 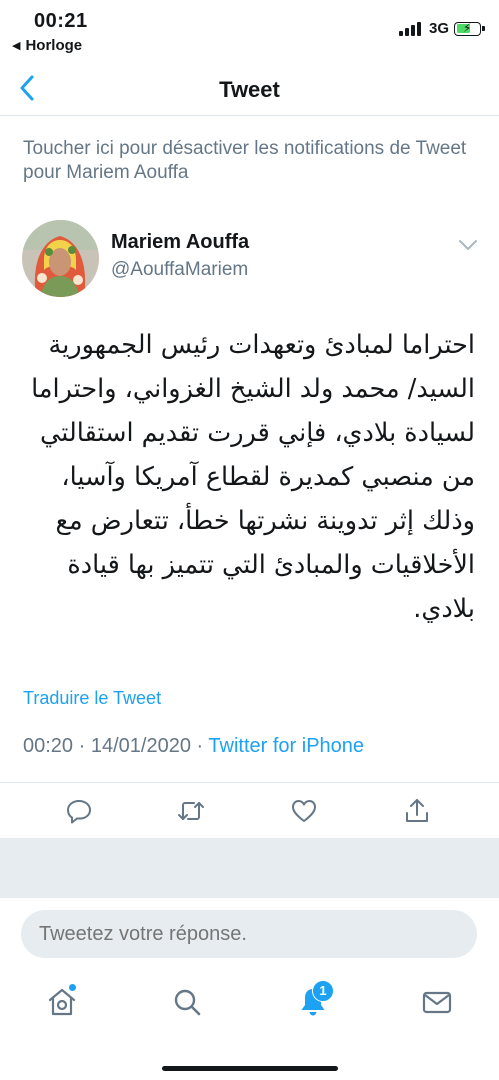 I want to click on status-time: 00:21, so click(x=61, y=21).